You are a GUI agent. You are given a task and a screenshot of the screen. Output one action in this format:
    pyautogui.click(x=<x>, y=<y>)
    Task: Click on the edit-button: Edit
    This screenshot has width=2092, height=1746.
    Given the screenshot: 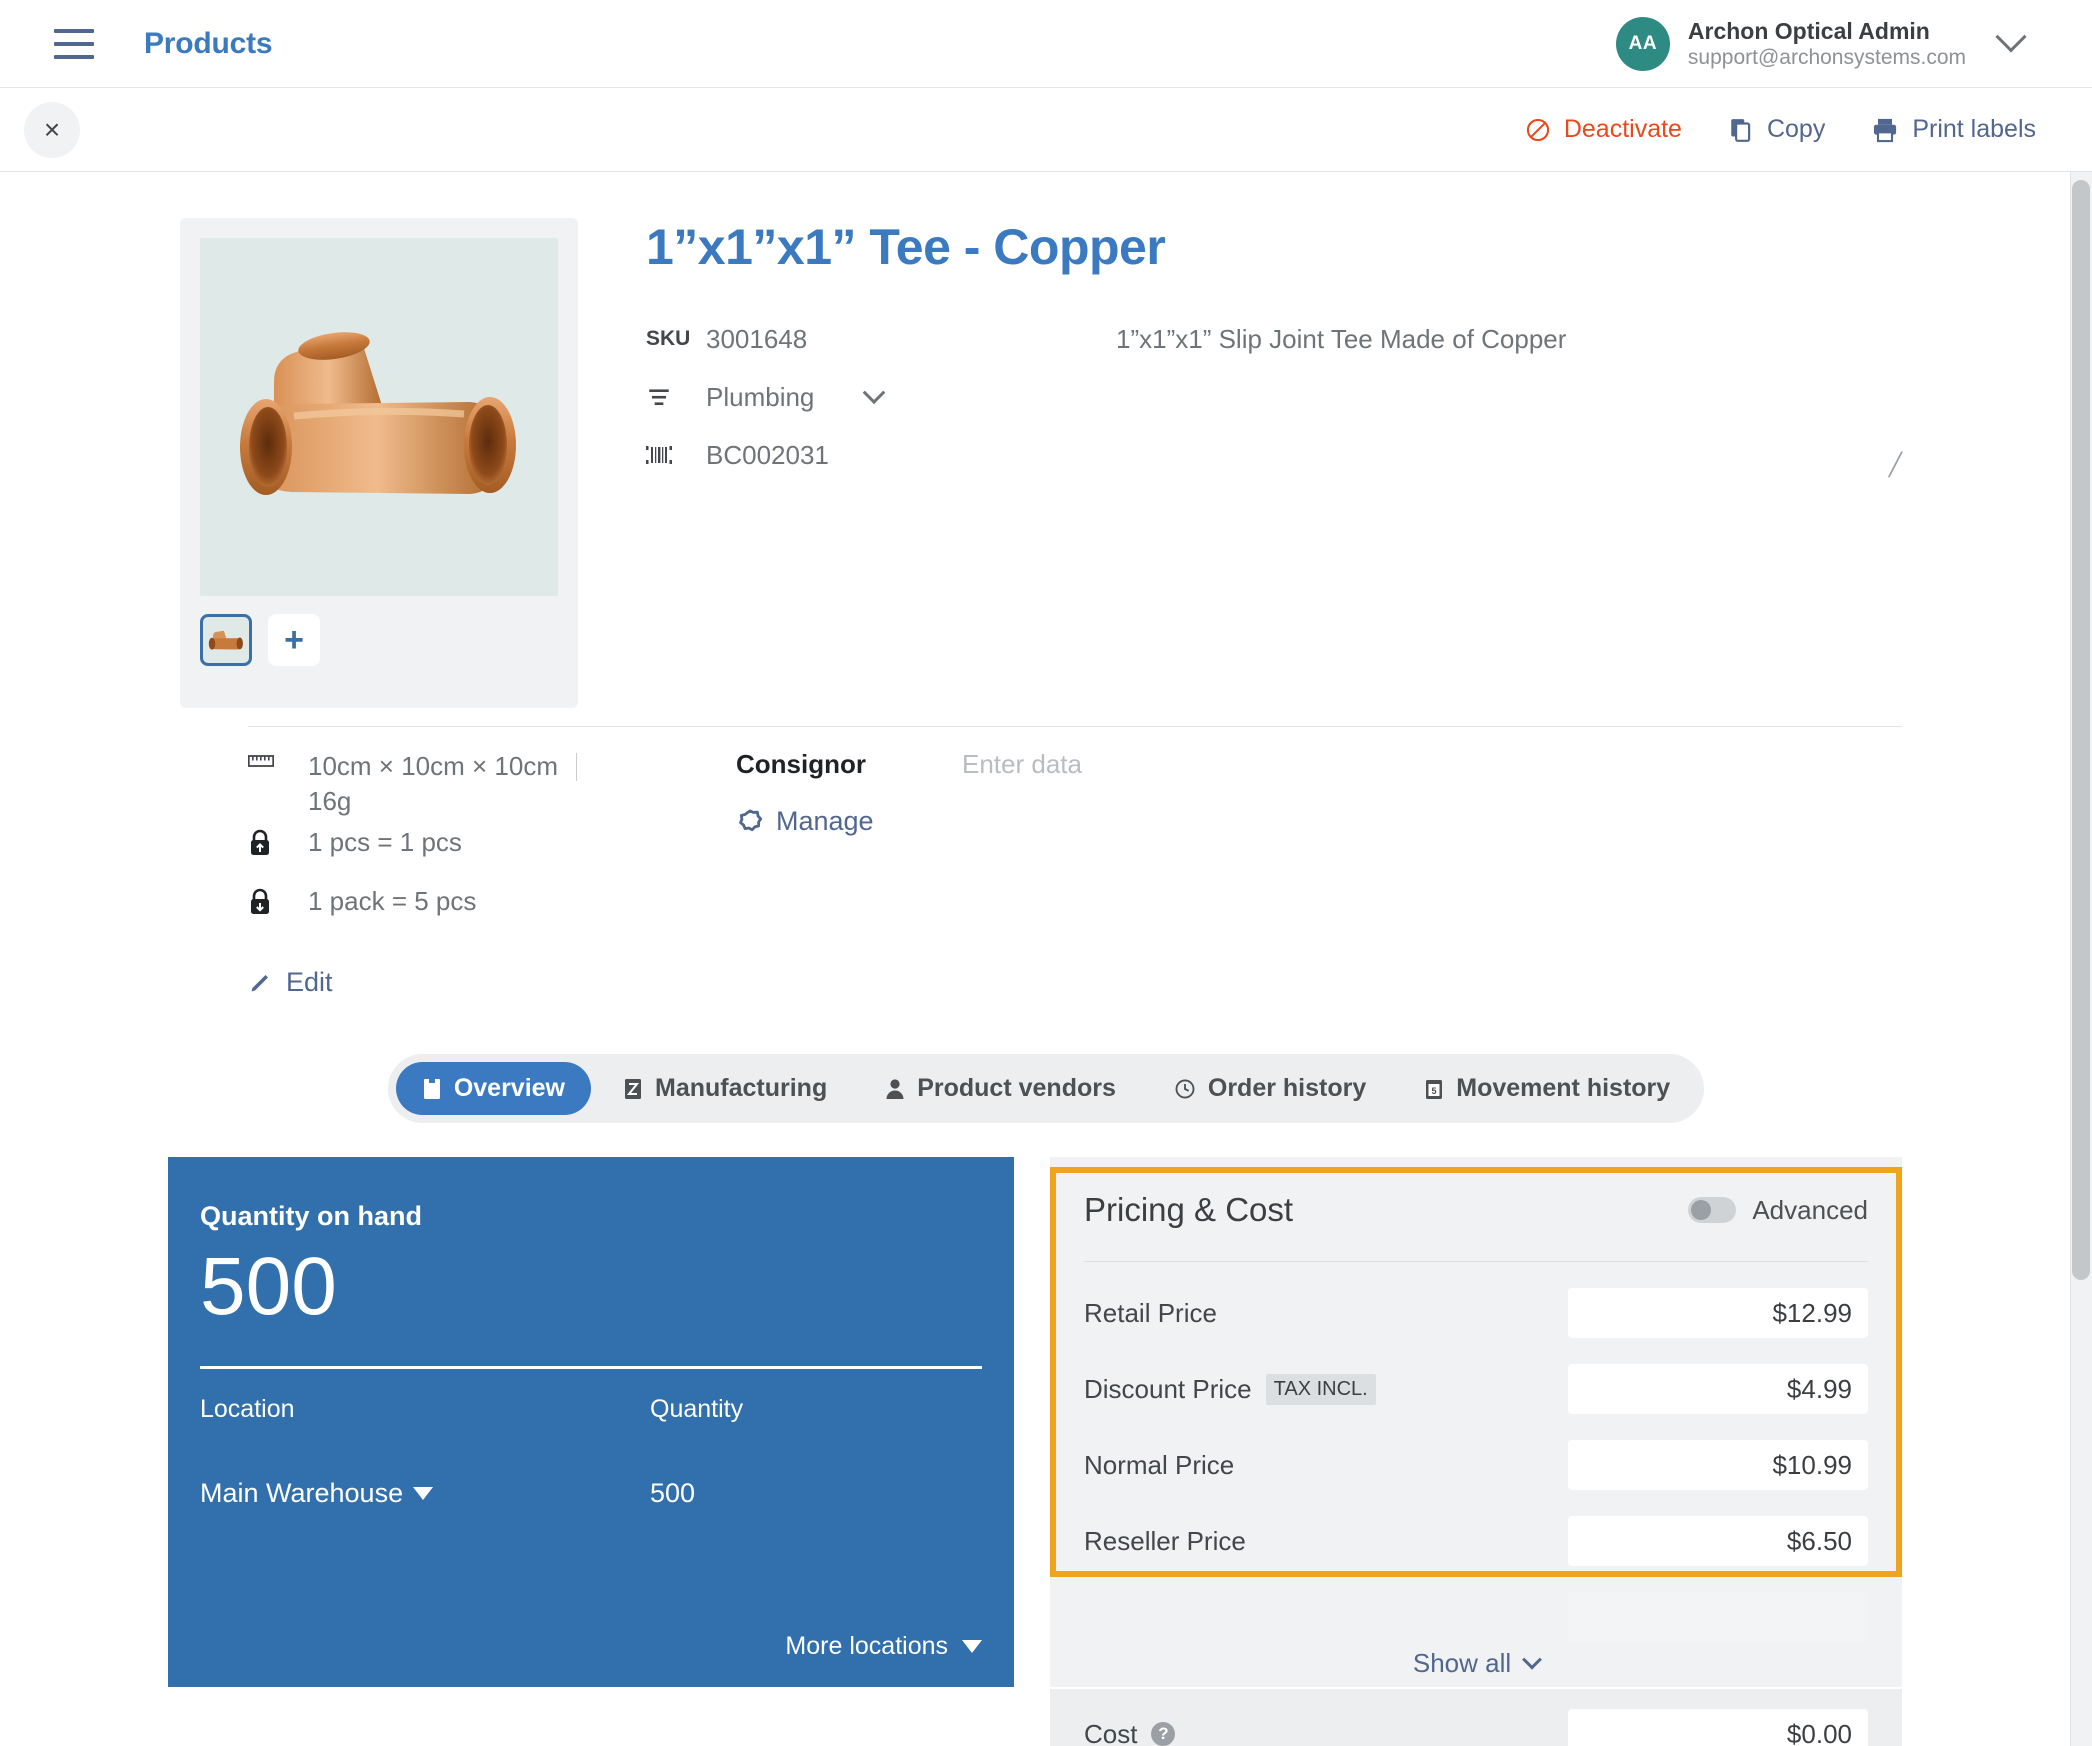 What is the action you would take?
    pyautogui.click(x=1046, y=962)
    